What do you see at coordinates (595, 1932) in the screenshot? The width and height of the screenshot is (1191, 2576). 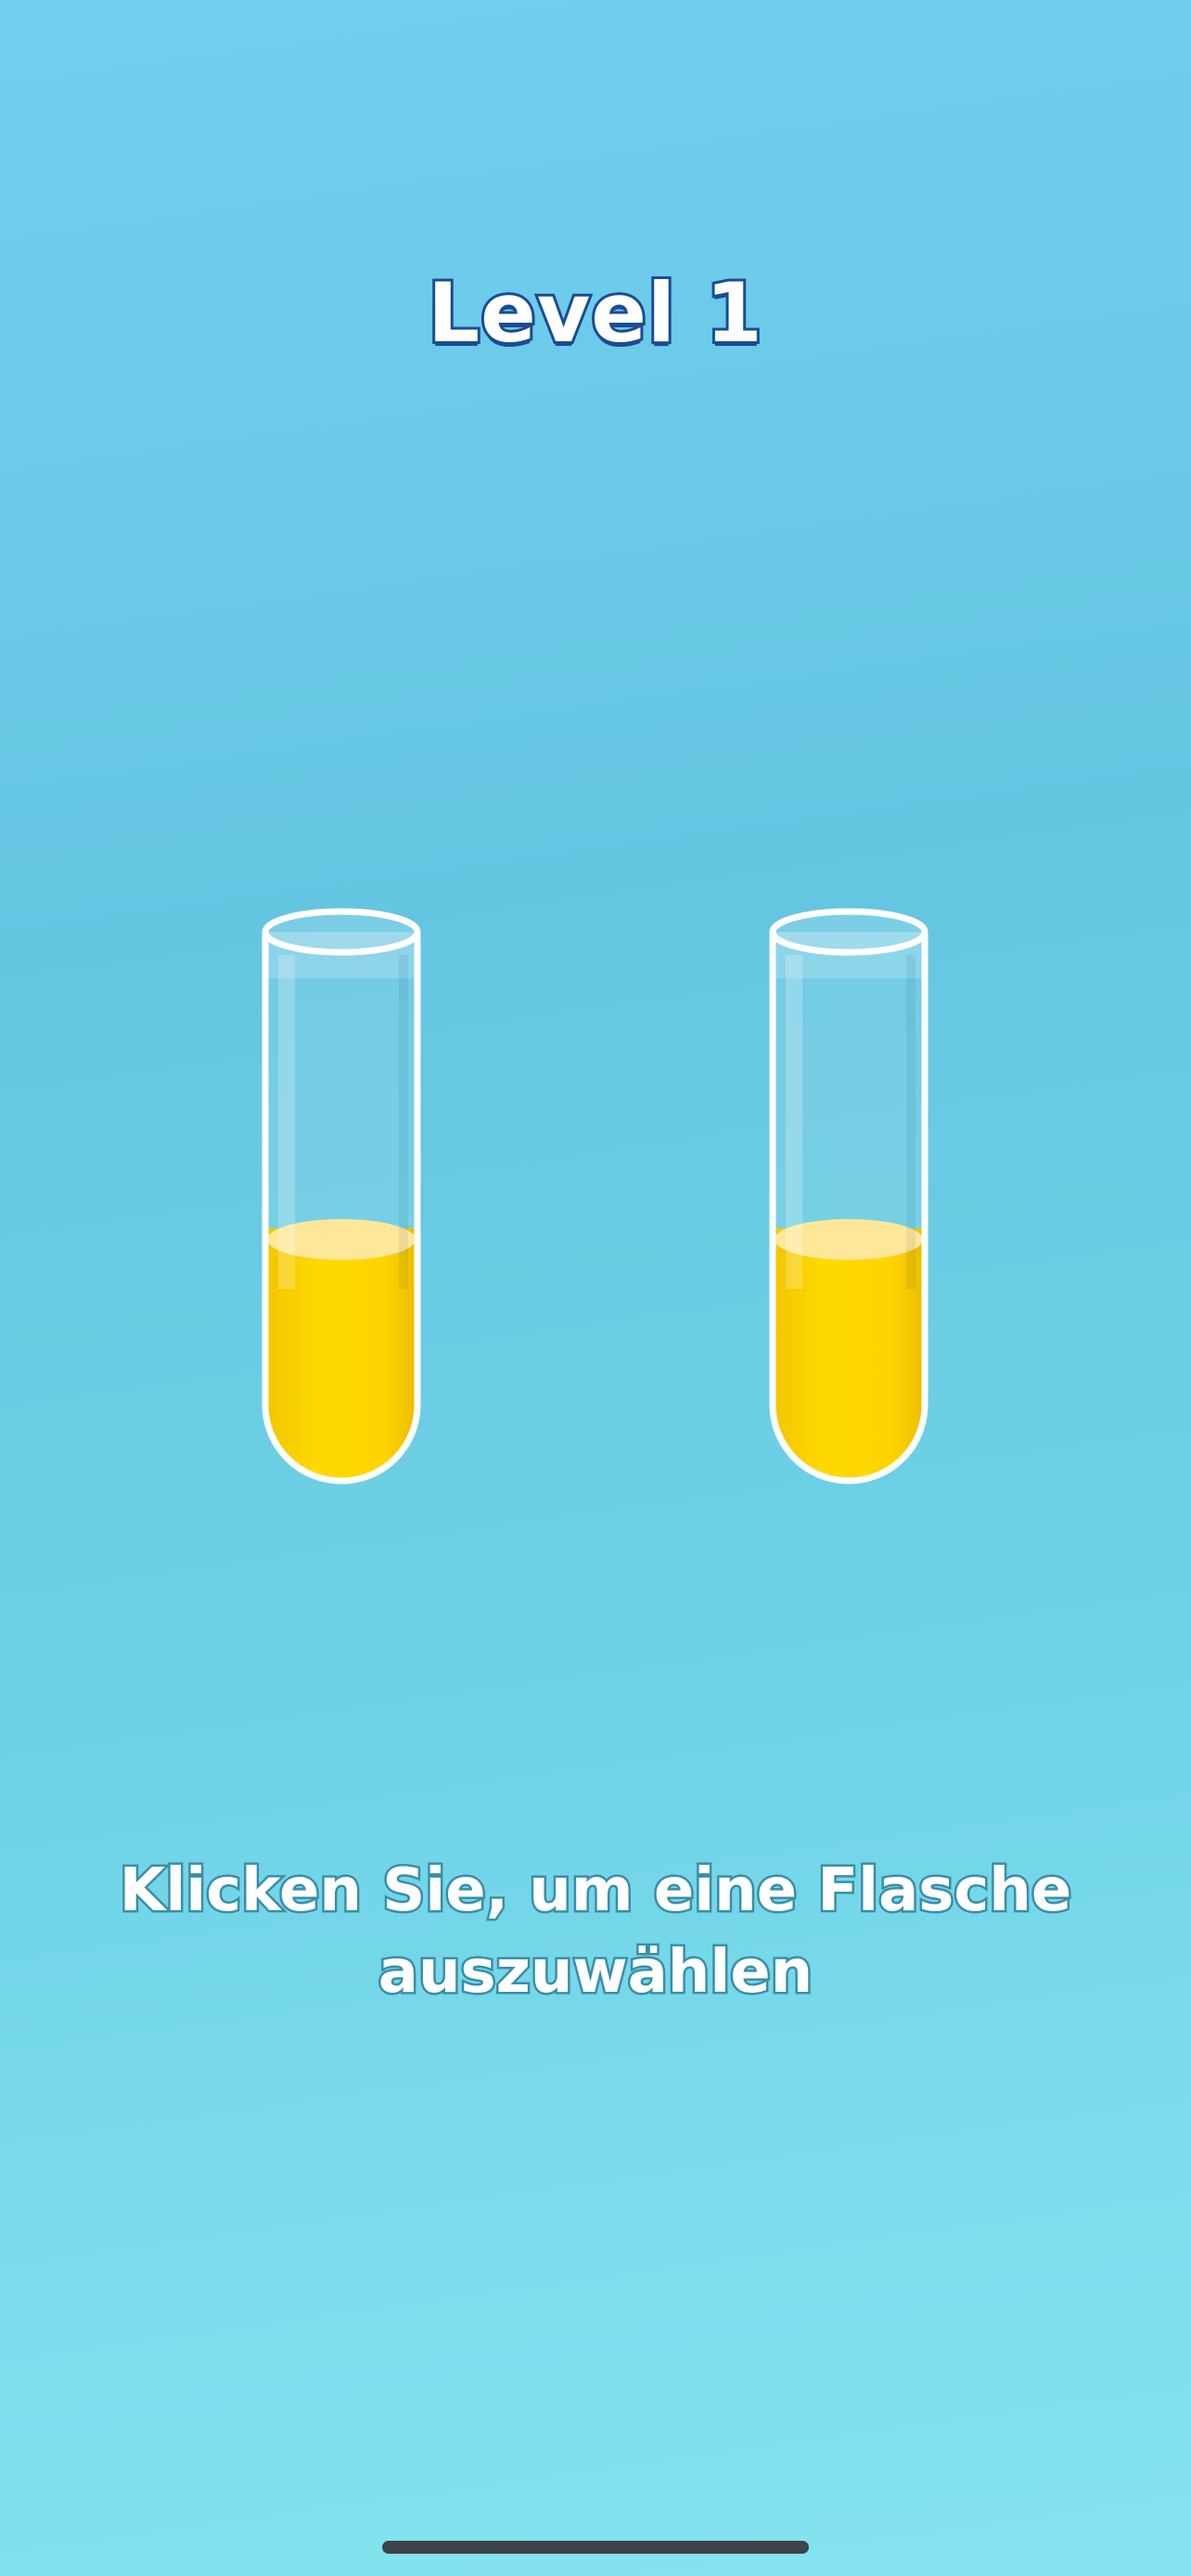 I see `instruction-text: Klicken Sie, um eine Flasche auszuwählen` at bounding box center [595, 1932].